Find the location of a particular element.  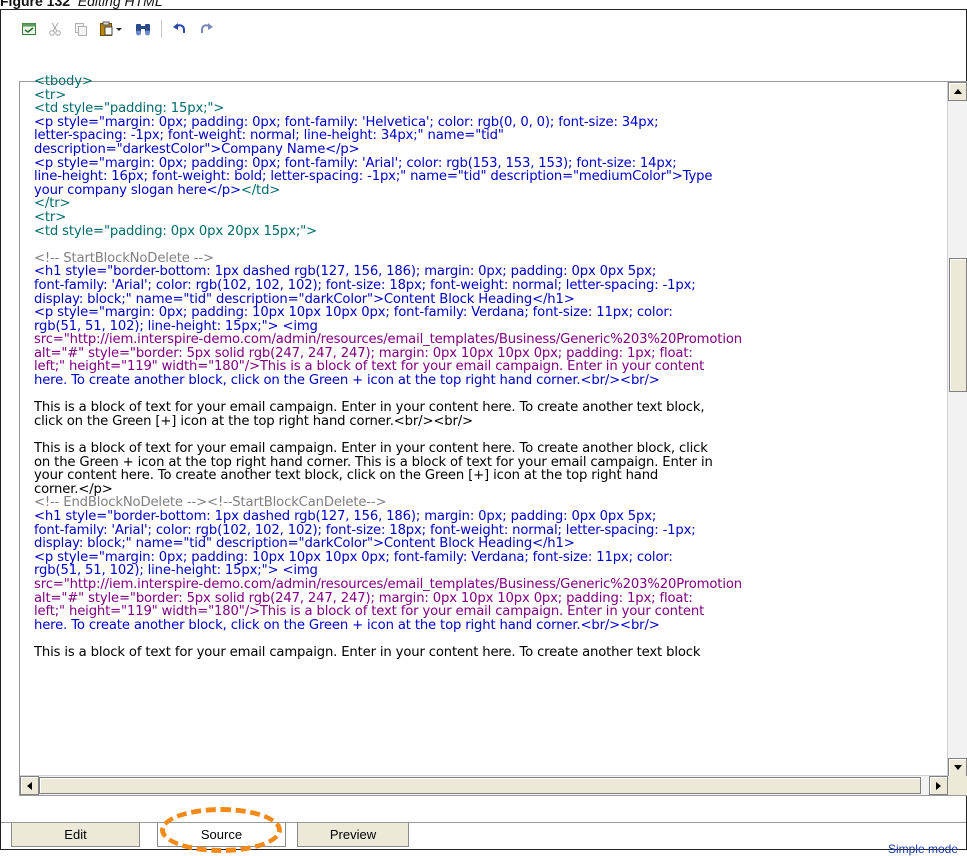

arrow-up-icon is located at coordinates (957, 91).